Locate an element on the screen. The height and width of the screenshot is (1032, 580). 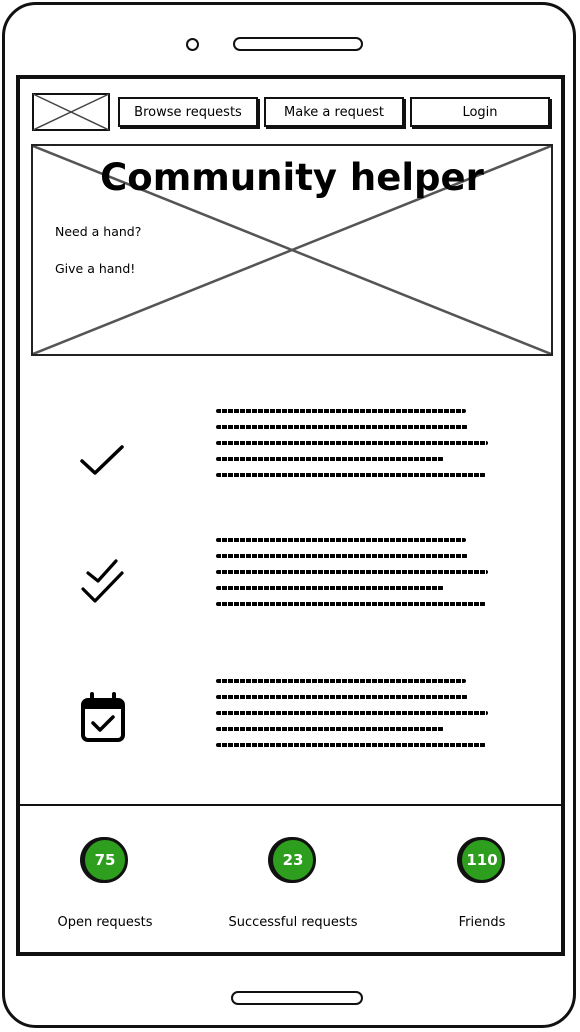
stat-badge: 23 is located at coordinates (293, 860).